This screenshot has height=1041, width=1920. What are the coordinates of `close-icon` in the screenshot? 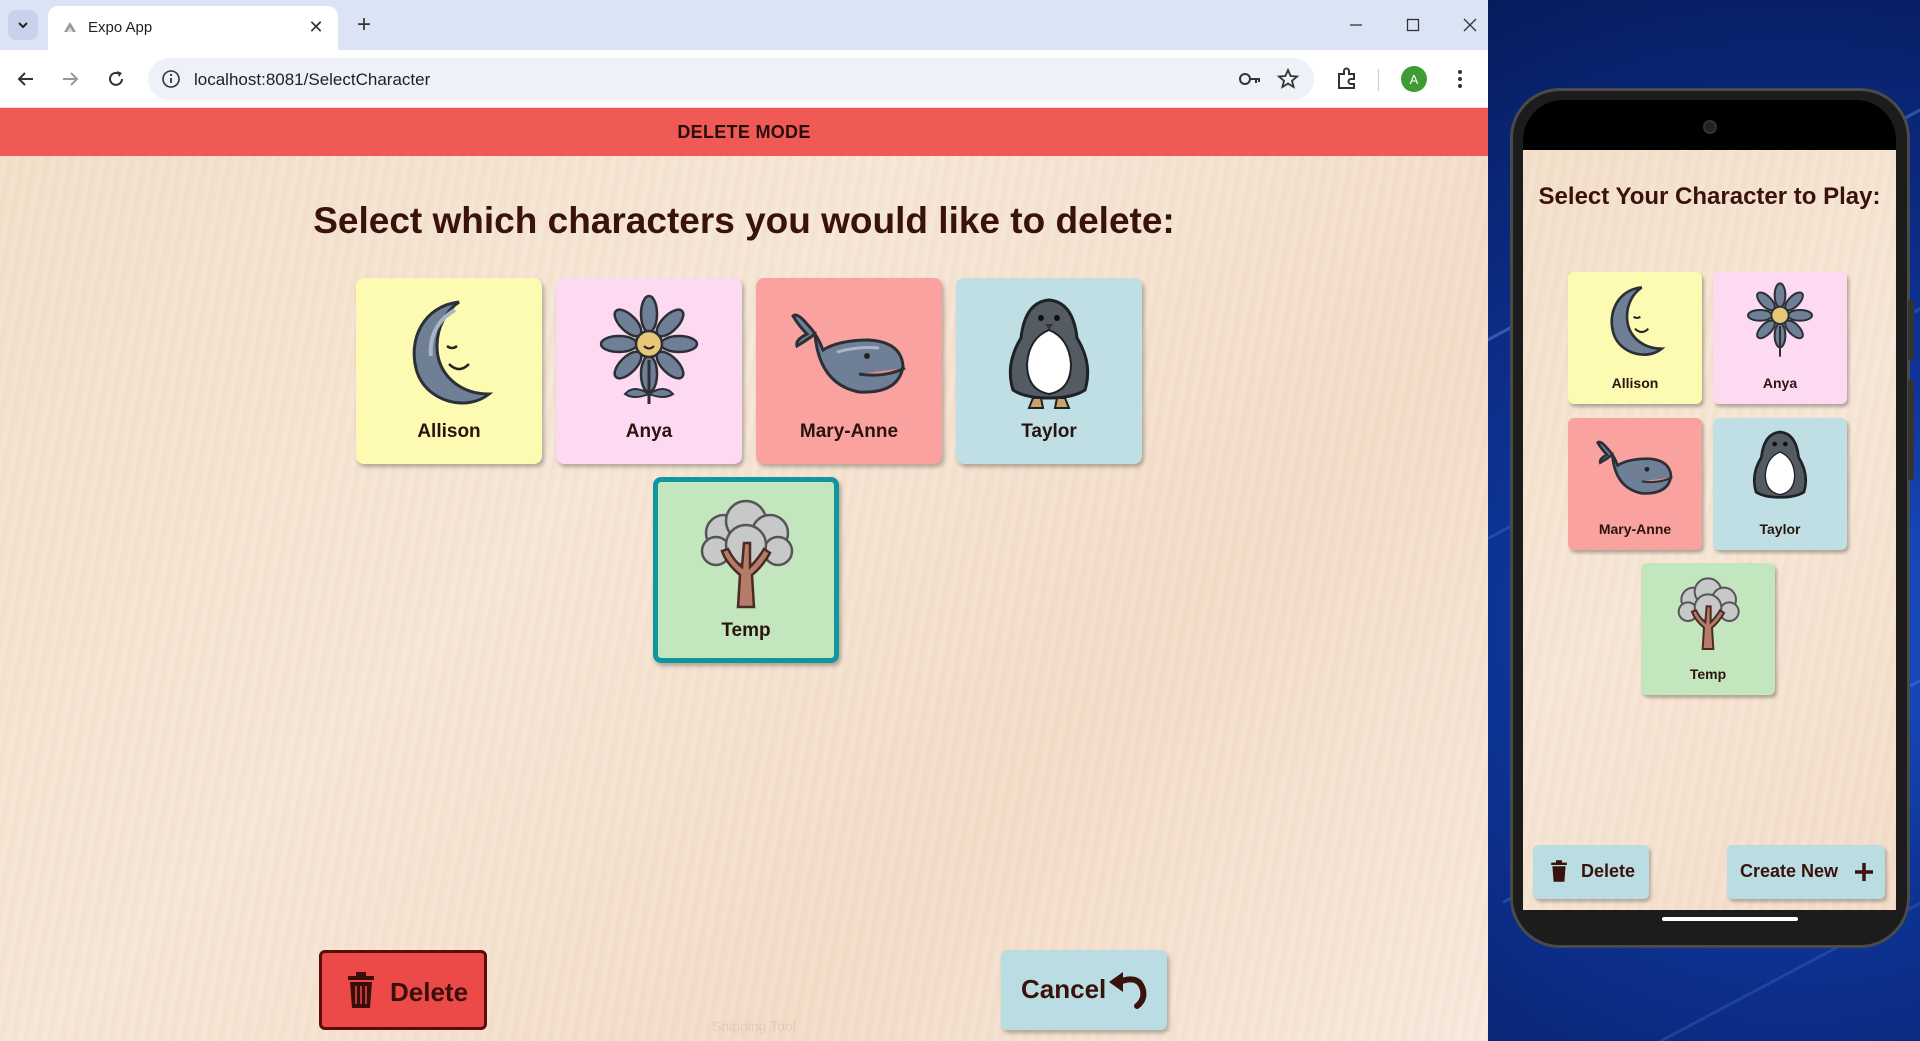 It's located at (1470, 25).